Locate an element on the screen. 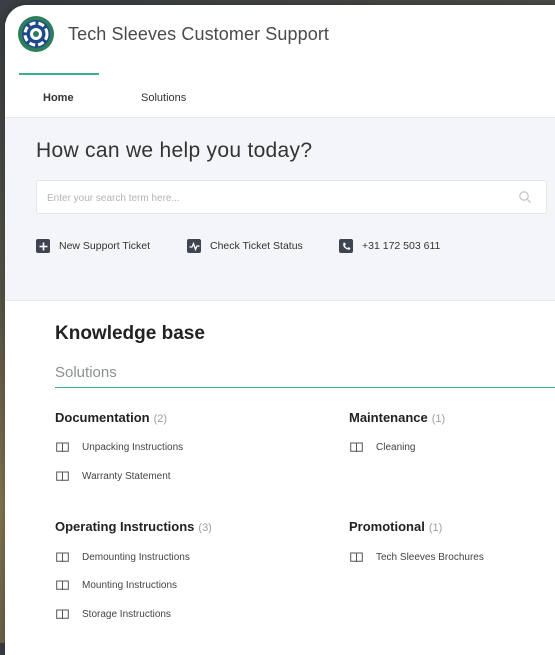 The width and height of the screenshot is (555, 655). category-count: (3) is located at coordinates (205, 528).